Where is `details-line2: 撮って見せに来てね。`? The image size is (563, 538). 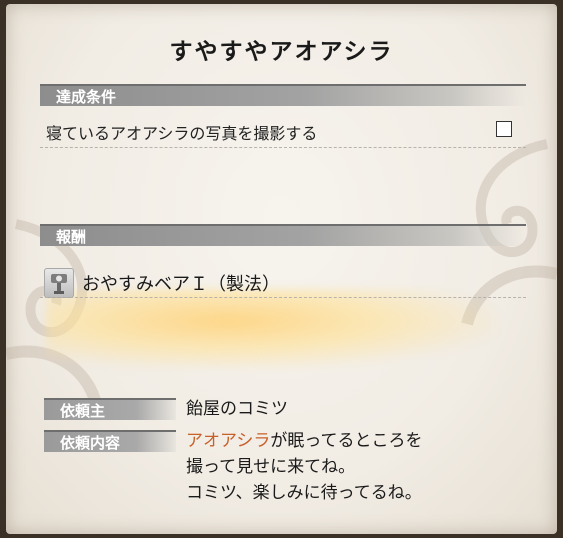
details-line2: 撮って見せに来てね。 is located at coordinates (271, 467).